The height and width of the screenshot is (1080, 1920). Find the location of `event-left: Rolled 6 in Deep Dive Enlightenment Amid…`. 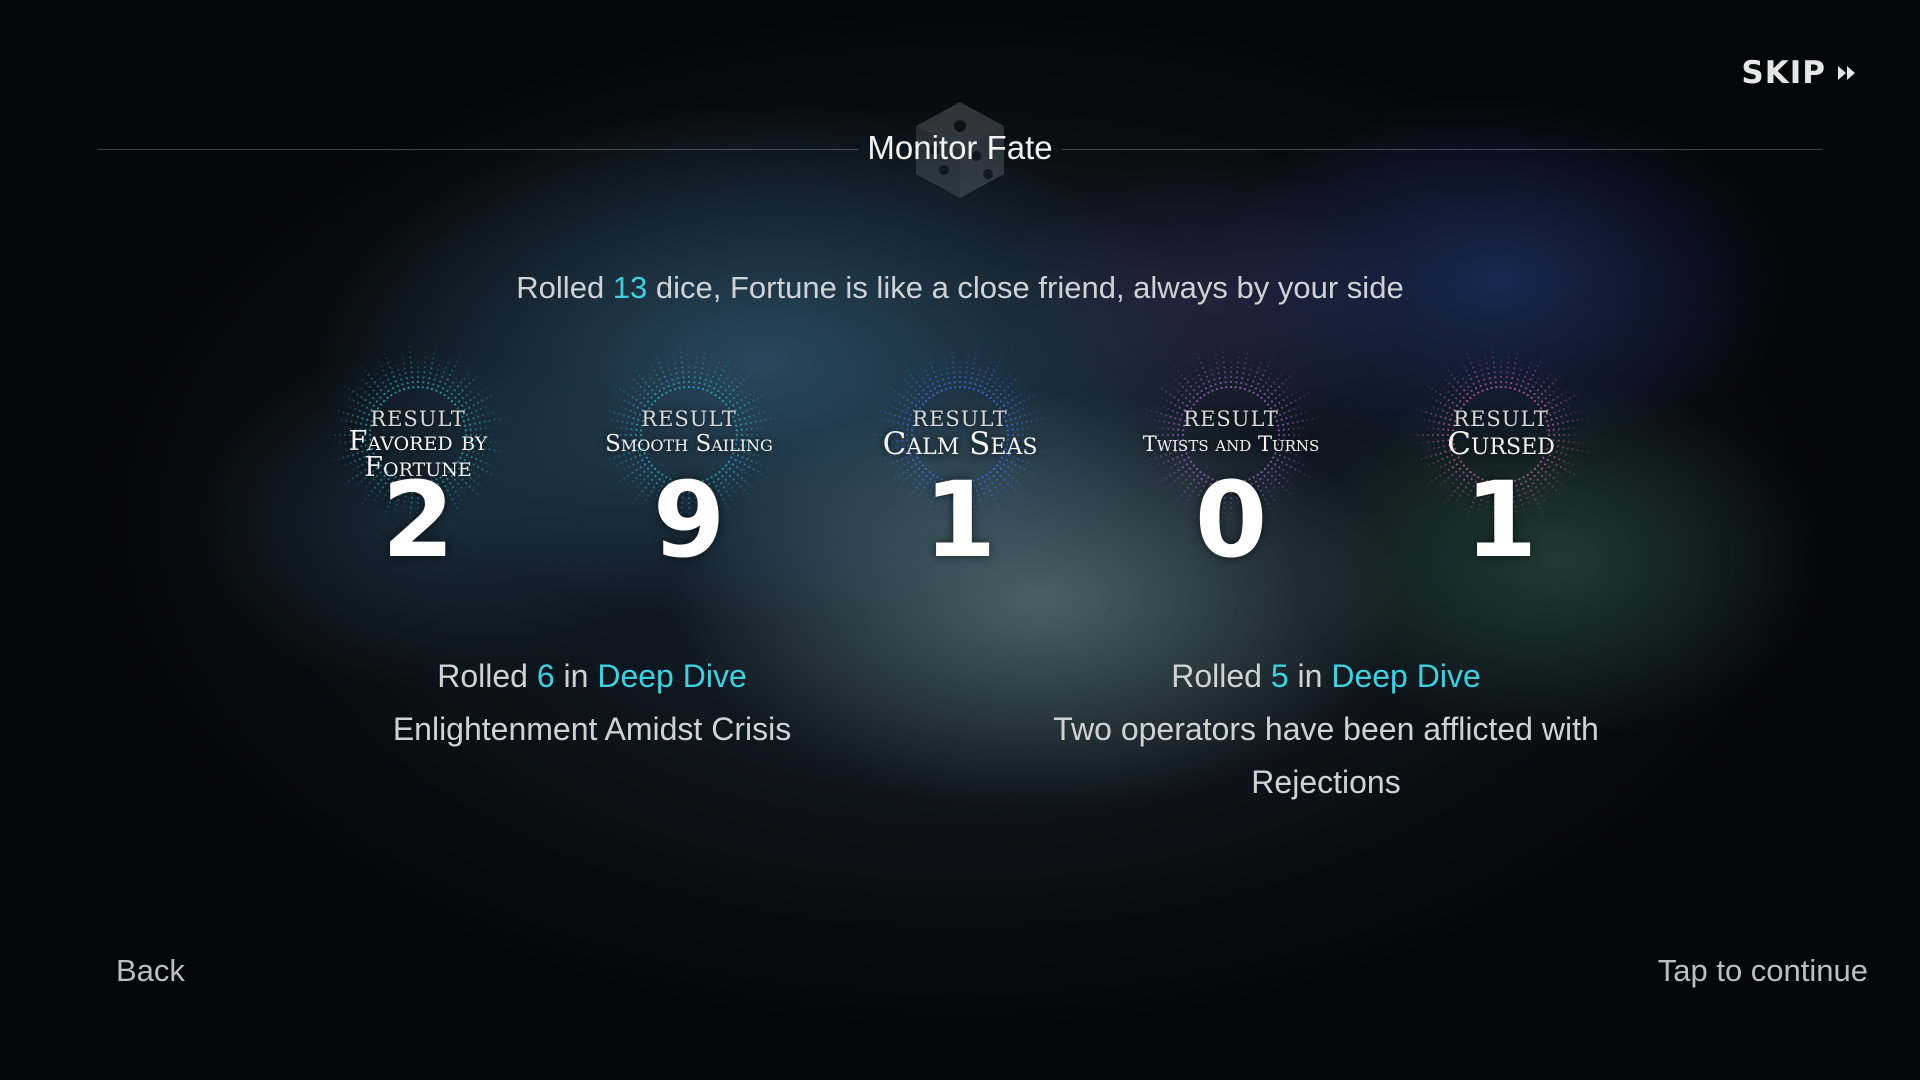

event-left: Rolled 6 in Deep Dive Enlightenment Amid… is located at coordinates (592, 703).